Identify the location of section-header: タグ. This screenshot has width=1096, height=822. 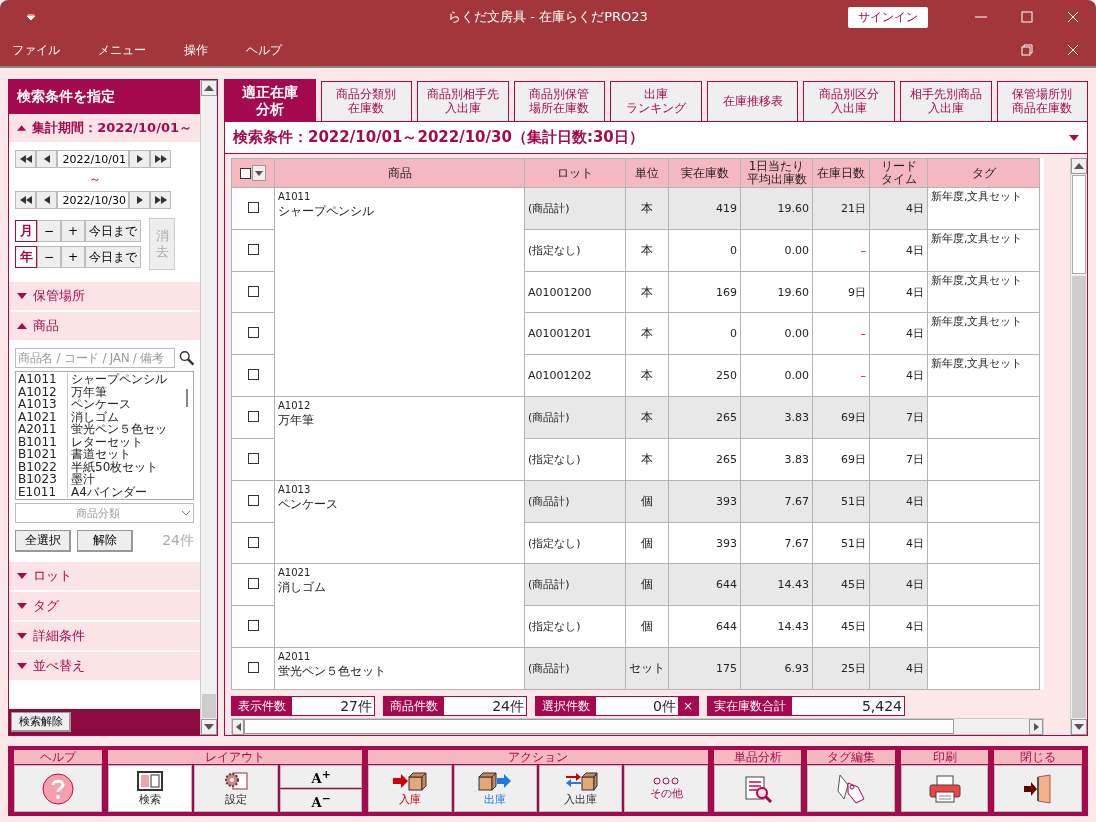
(104, 607).